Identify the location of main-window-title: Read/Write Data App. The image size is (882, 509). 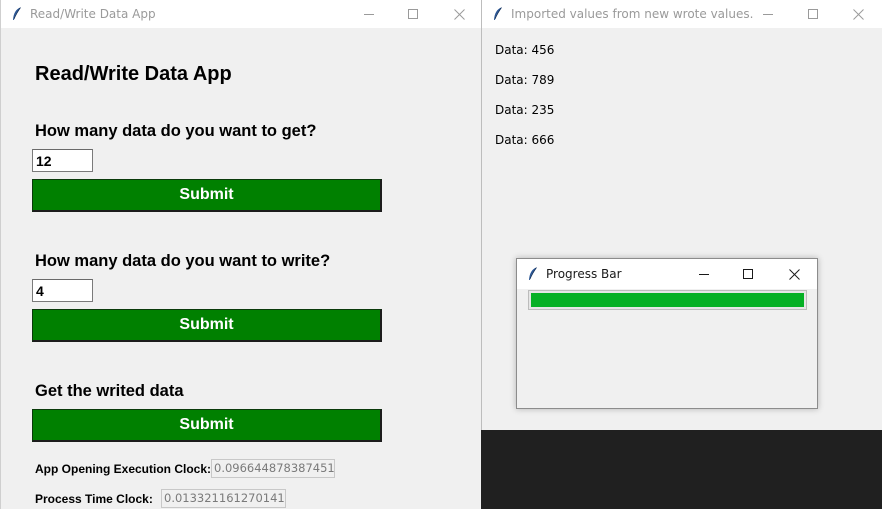
(93, 14).